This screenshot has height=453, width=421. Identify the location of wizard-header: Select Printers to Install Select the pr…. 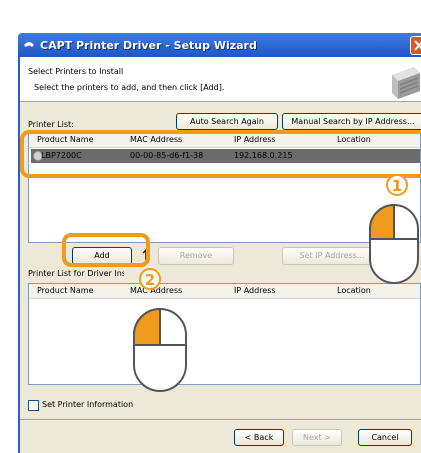
(220, 79).